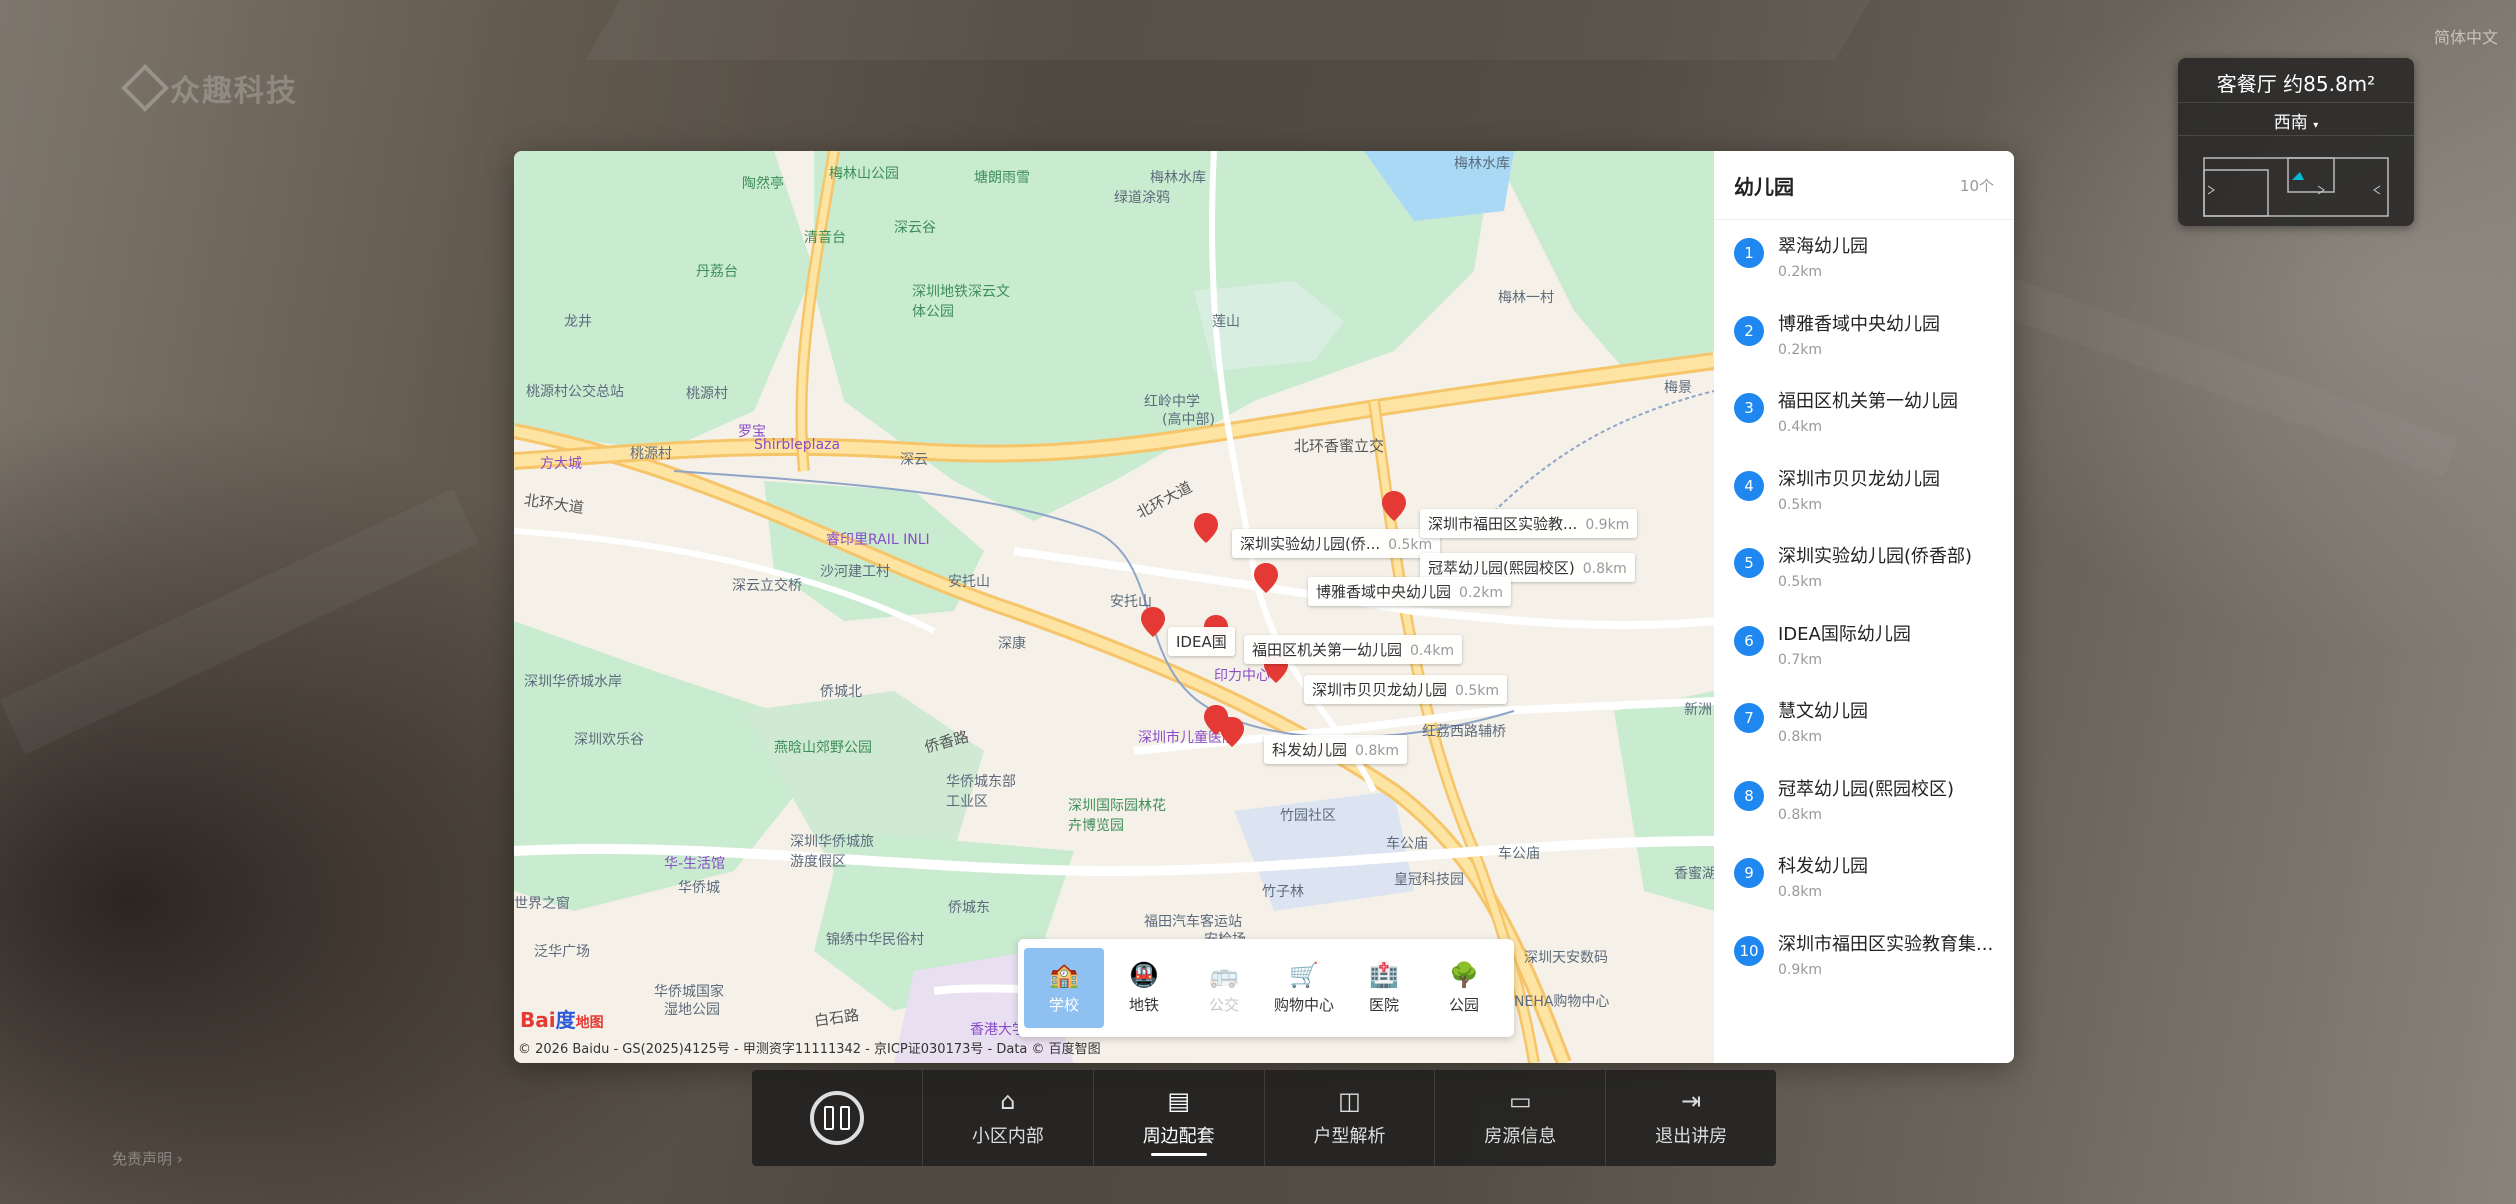 Image resolution: width=2516 pixels, height=1204 pixels. What do you see at coordinates (1868, 401) in the screenshot?
I see `poi-name: 福田区机关第一幼儿园` at bounding box center [1868, 401].